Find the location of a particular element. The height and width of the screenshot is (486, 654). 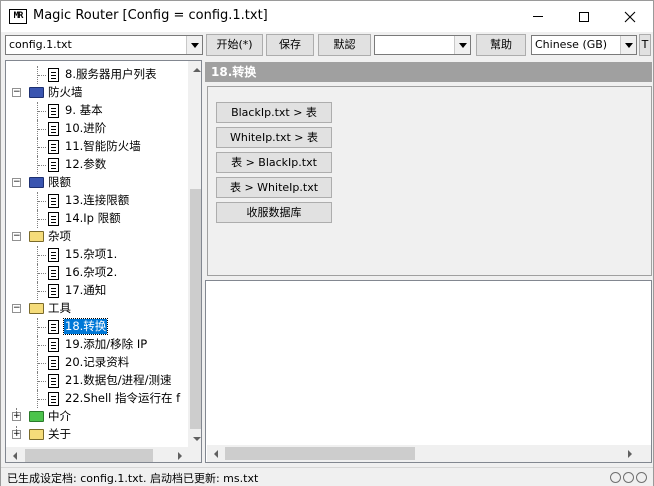

tree-item: 12.参数 is located at coordinates (96, 165).